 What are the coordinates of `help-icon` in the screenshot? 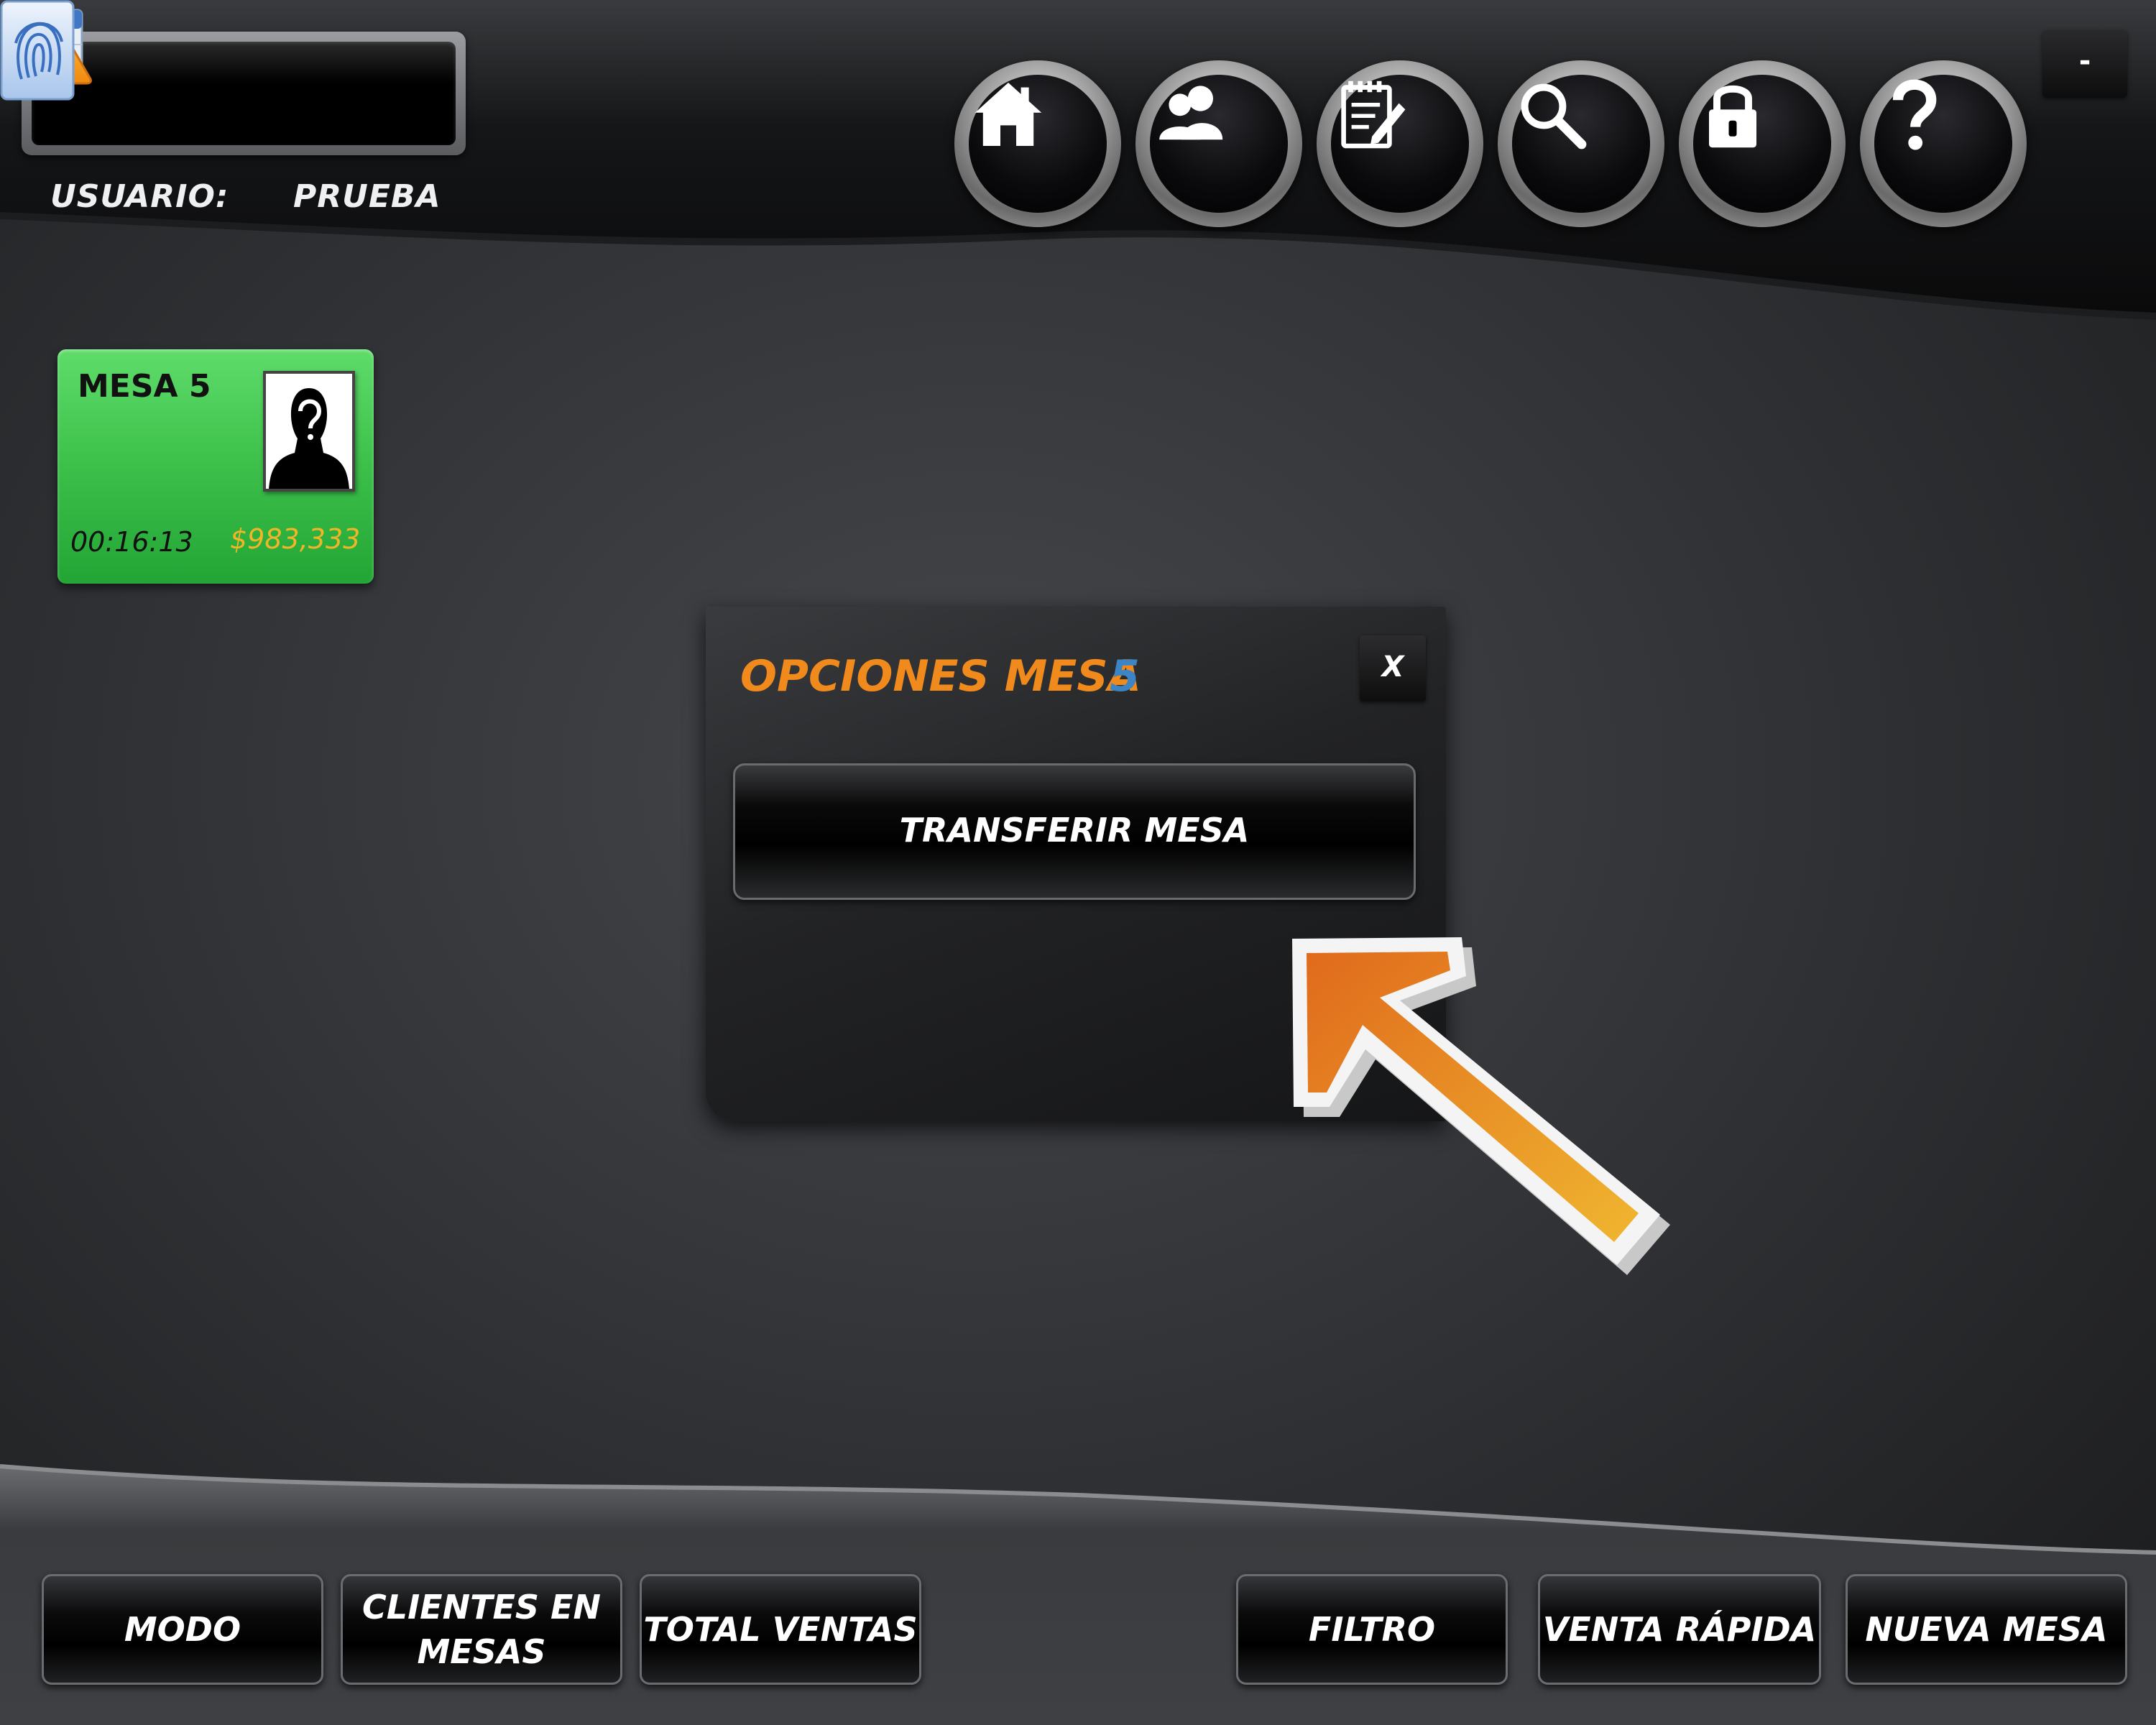 It's located at (1914, 114).